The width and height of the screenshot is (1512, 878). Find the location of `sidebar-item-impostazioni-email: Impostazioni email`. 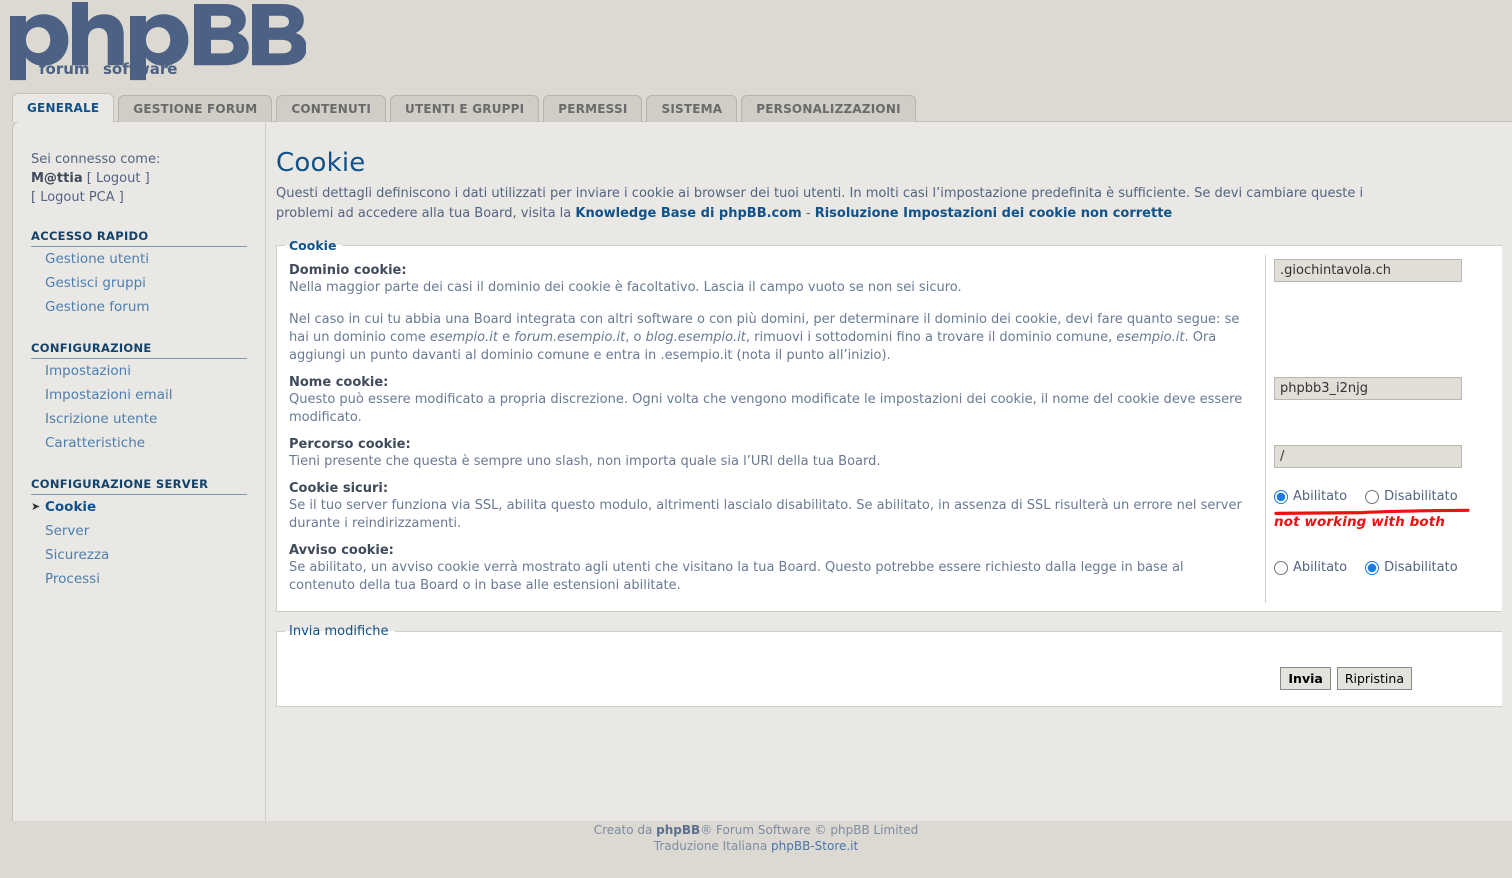

sidebar-item-impostazioni-email: Impostazioni email is located at coordinates (148, 395).